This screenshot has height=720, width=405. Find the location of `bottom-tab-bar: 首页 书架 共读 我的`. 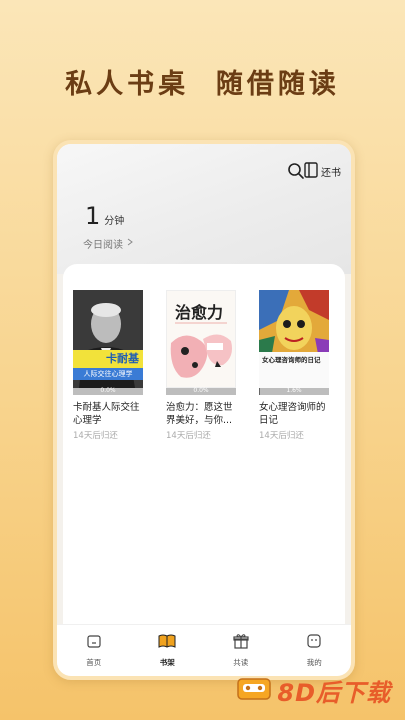

bottom-tab-bar: 首页 书架 共读 我的 is located at coordinates (204, 650).